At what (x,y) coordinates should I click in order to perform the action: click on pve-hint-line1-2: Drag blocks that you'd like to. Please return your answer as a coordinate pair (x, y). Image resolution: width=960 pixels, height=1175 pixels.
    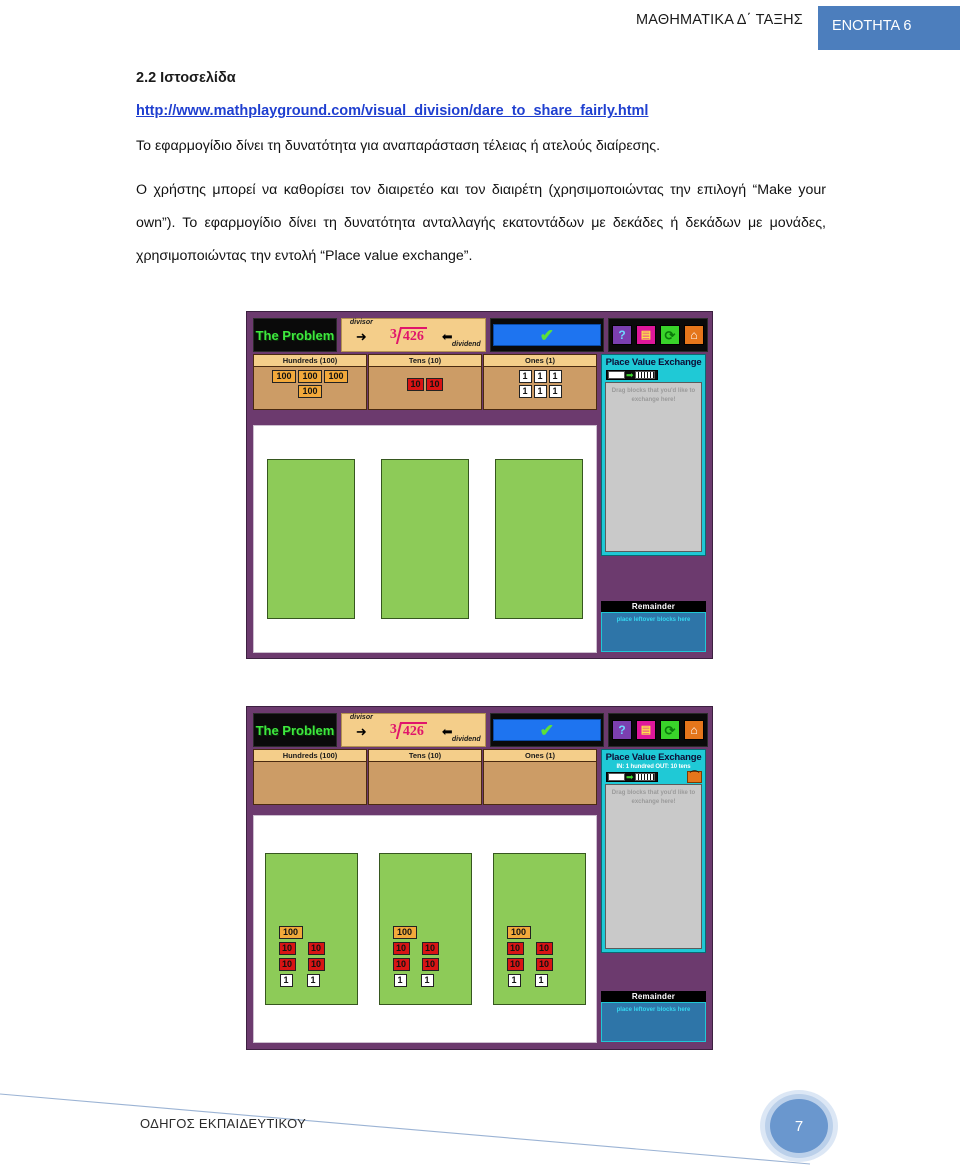
    Looking at the image, I should click on (653, 793).